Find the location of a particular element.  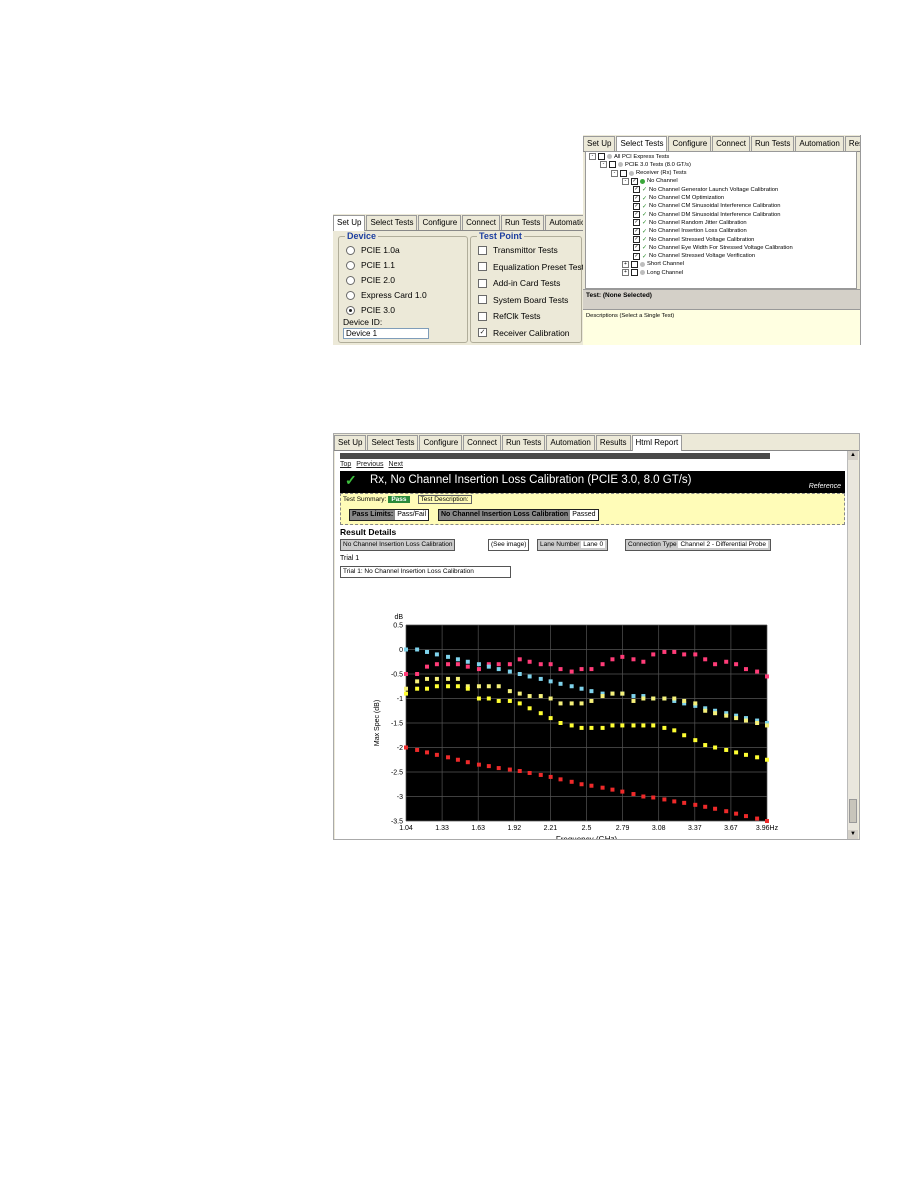

setup-tab-automation: Automation is located at coordinates (564, 222).